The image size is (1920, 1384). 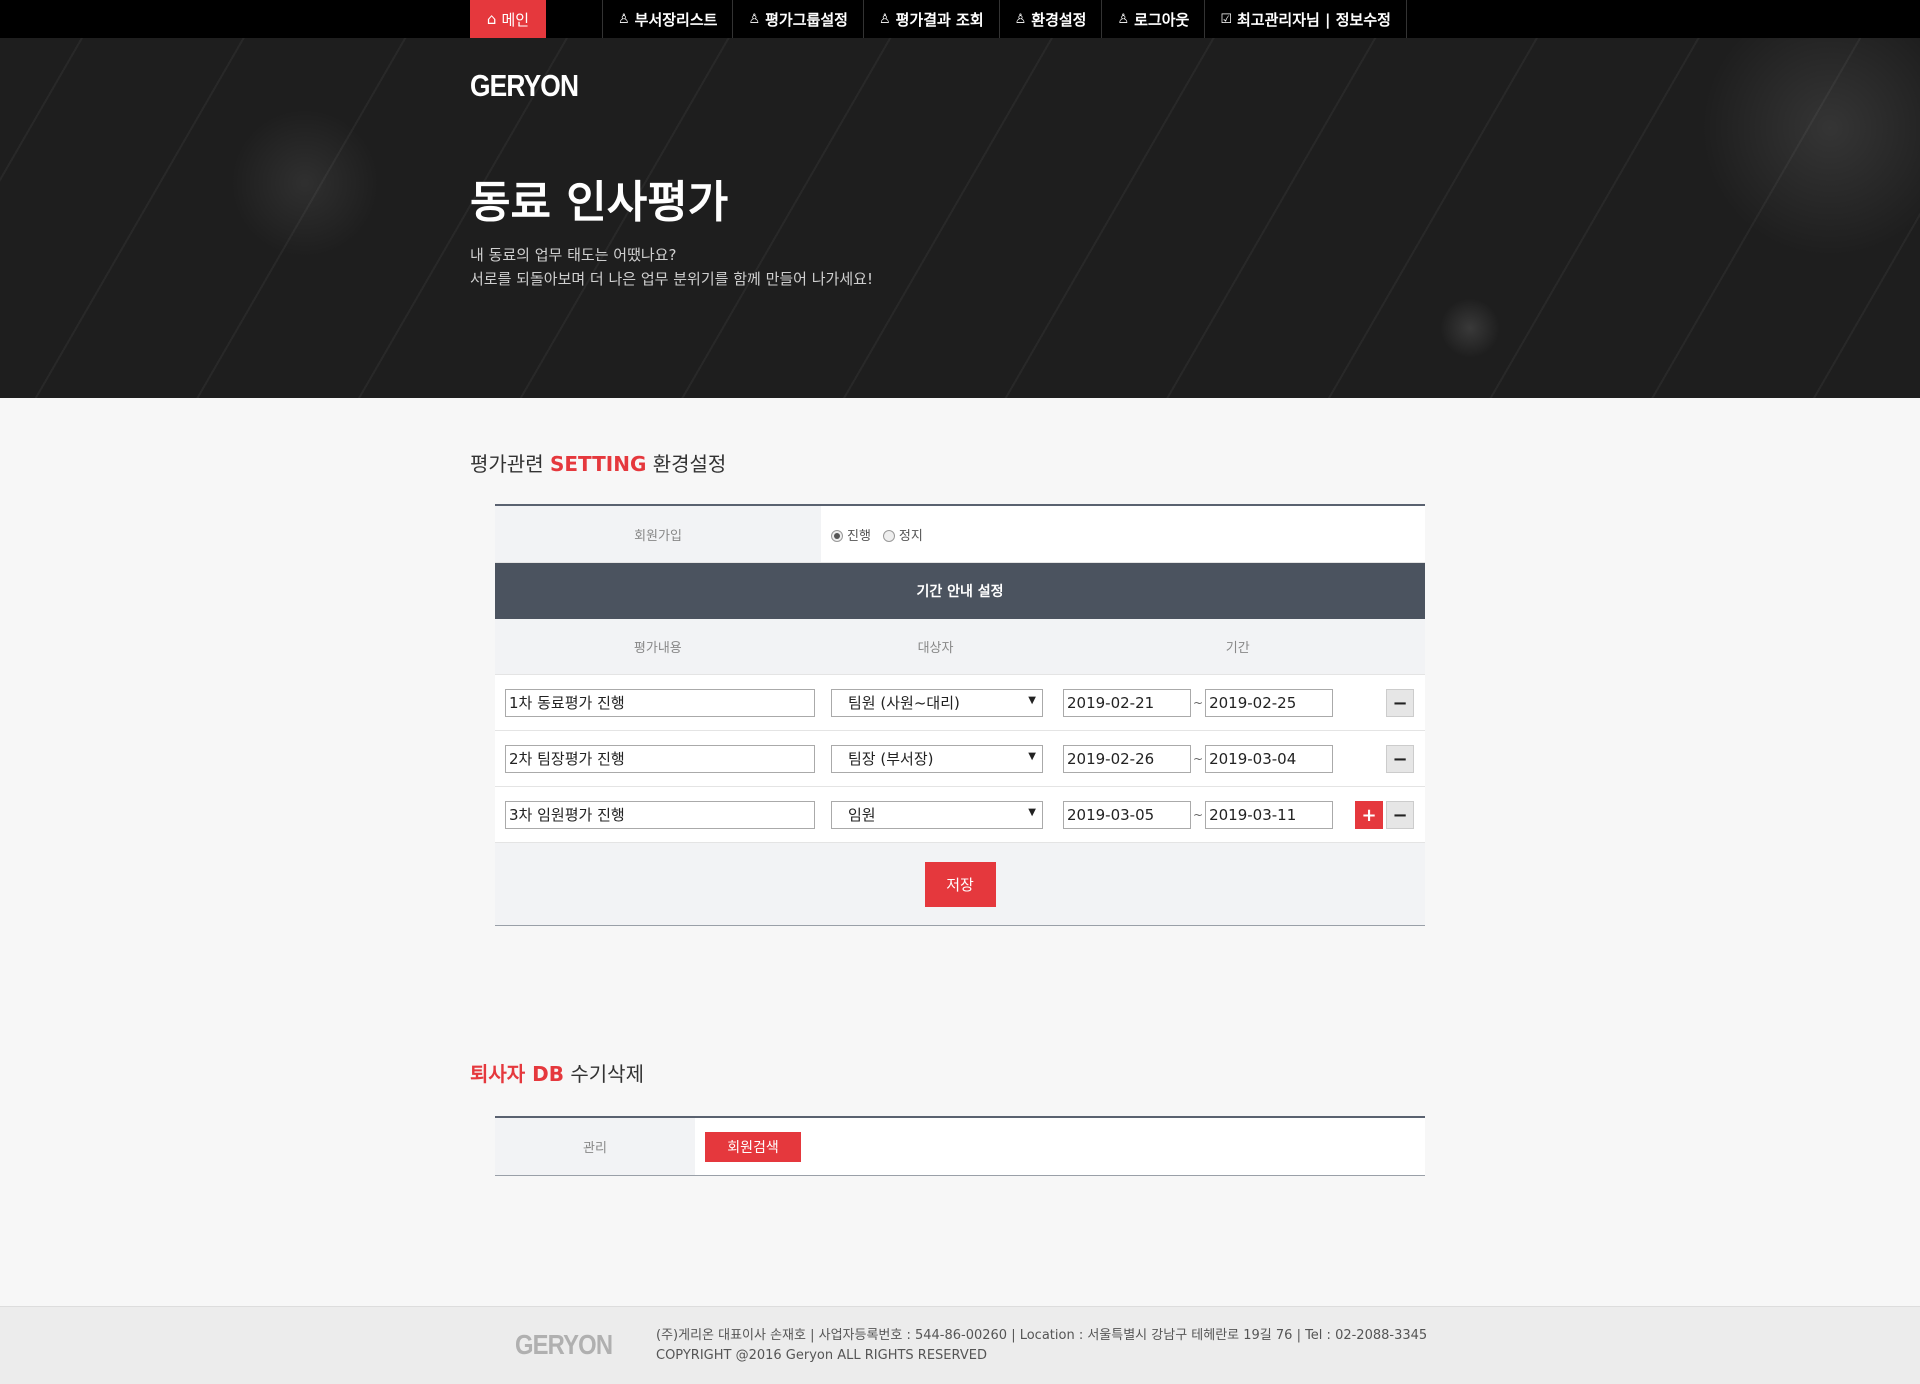 I want to click on period-row: 임원 ▼ ~ + −, so click(x=960, y=815).